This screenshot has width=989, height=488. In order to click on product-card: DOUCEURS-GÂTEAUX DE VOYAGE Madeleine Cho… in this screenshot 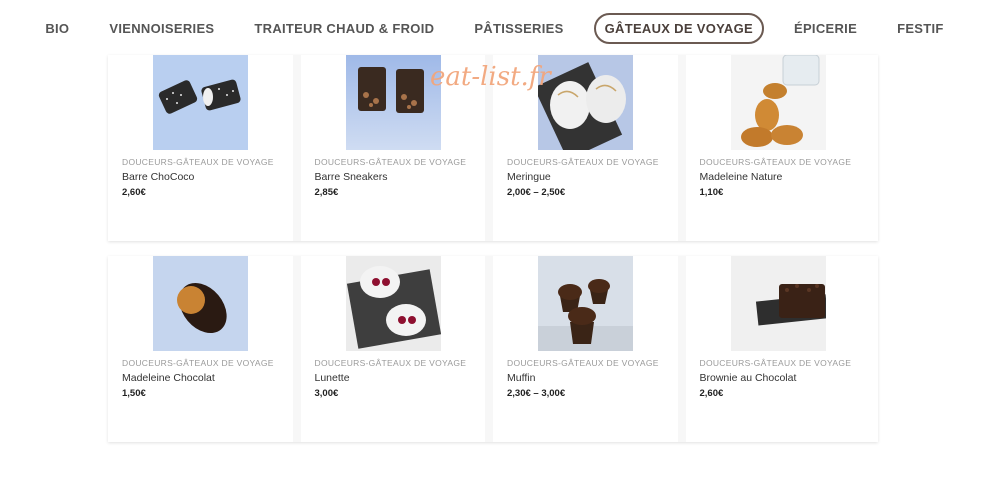, I will do `click(204, 349)`.